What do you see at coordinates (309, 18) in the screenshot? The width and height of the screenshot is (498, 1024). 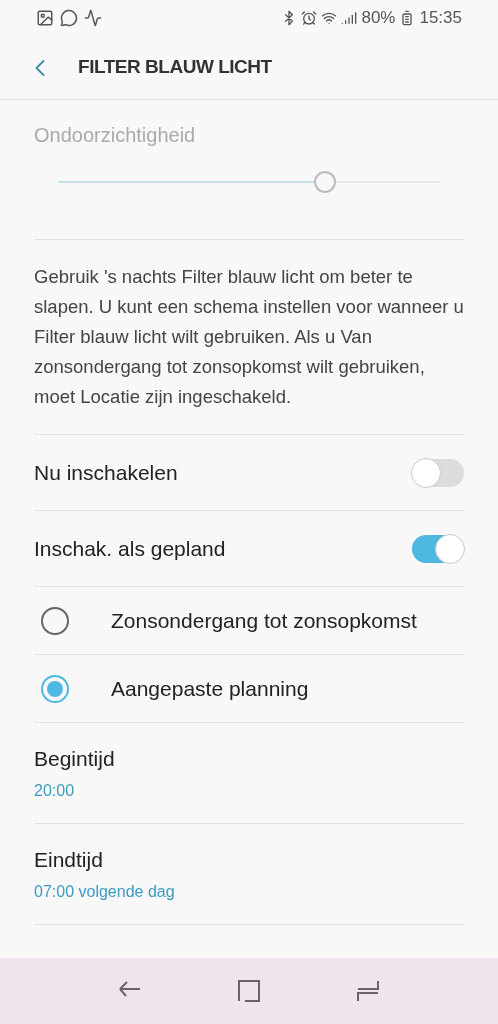 I see `alarm-icon` at bounding box center [309, 18].